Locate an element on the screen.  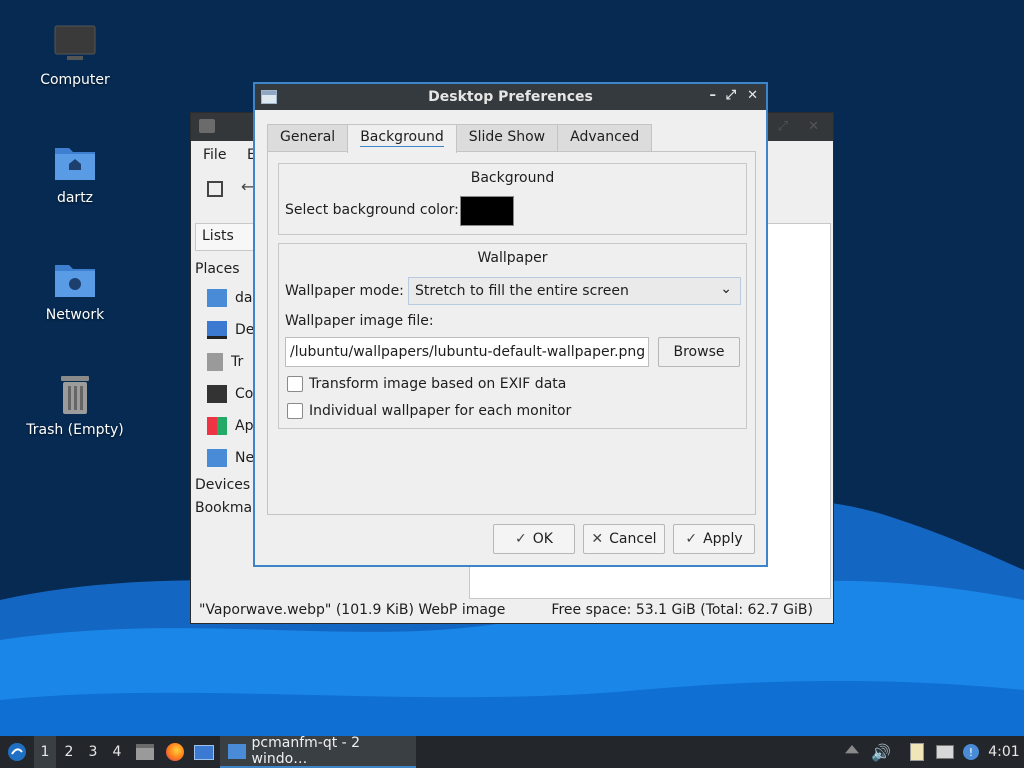
desktop-icon-label: Trash (Empty) is located at coordinates (75, 430).